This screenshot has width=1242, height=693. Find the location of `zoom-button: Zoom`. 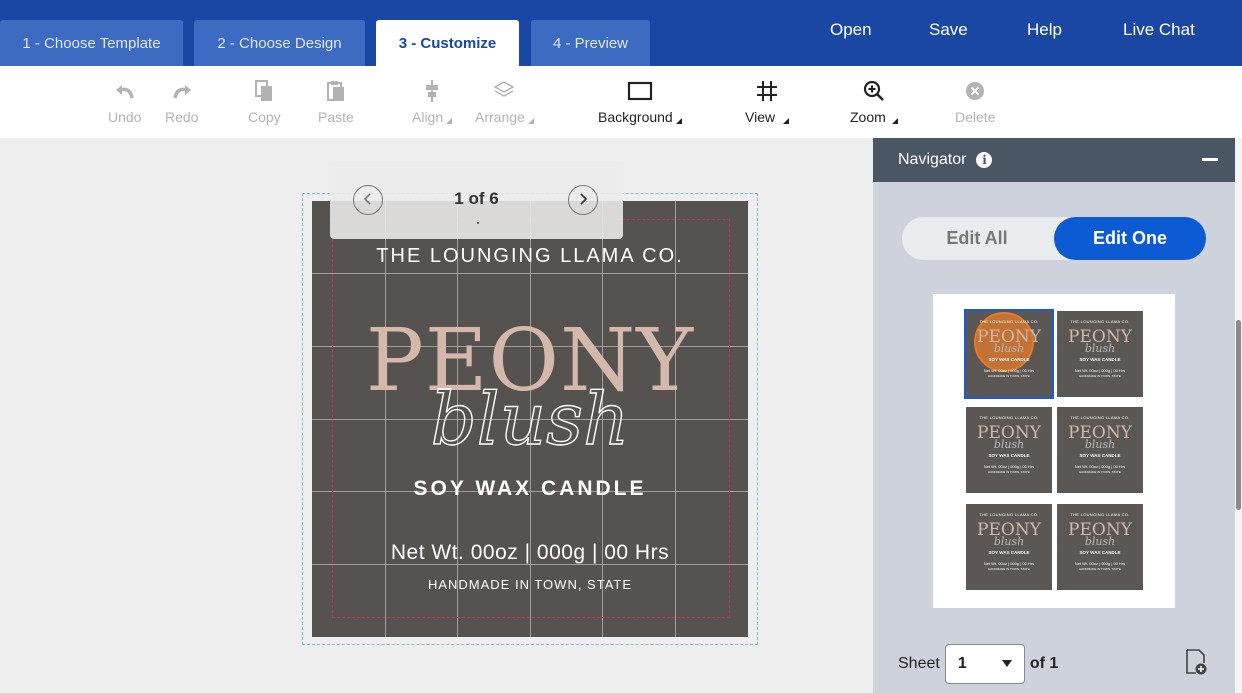

zoom-button: Zoom is located at coordinates (874, 101).